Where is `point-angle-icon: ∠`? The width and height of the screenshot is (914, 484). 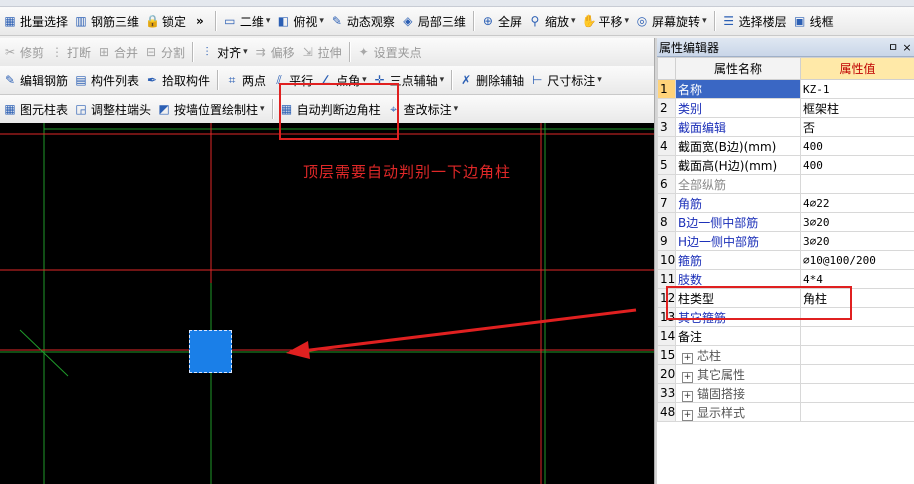 point-angle-icon: ∠ is located at coordinates (326, 80).